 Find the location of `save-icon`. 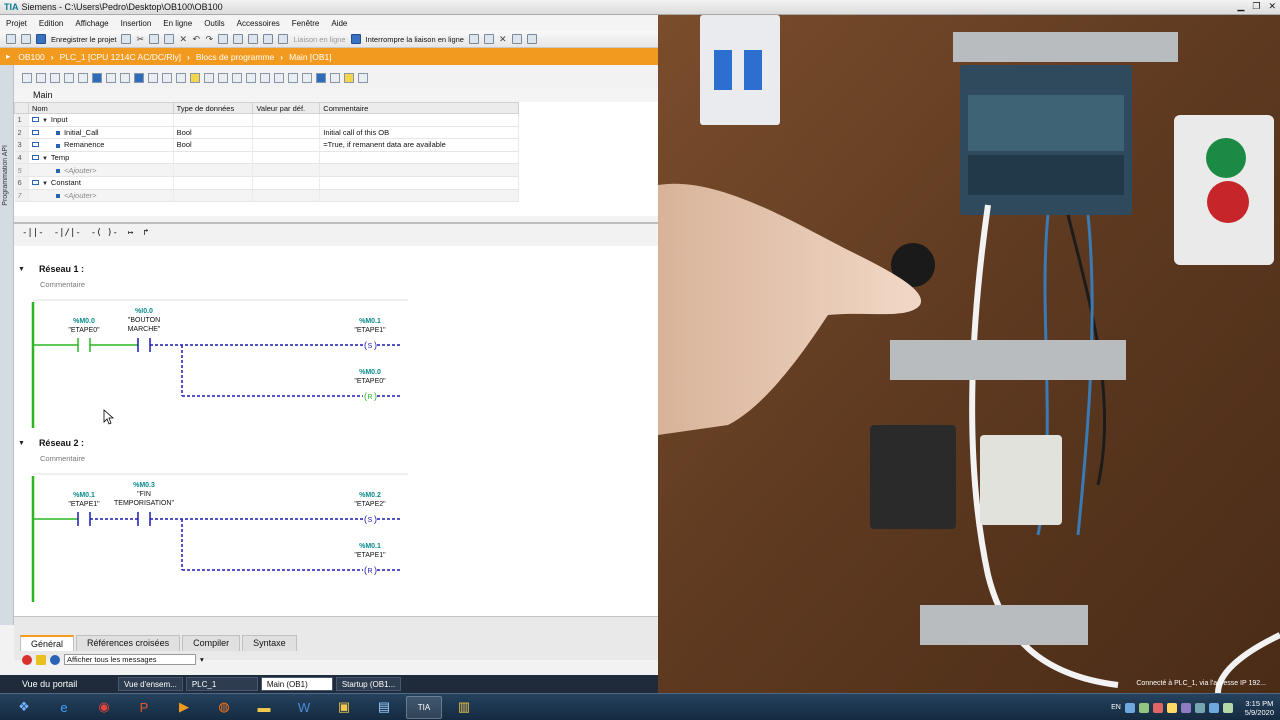

save-icon is located at coordinates (41, 39).